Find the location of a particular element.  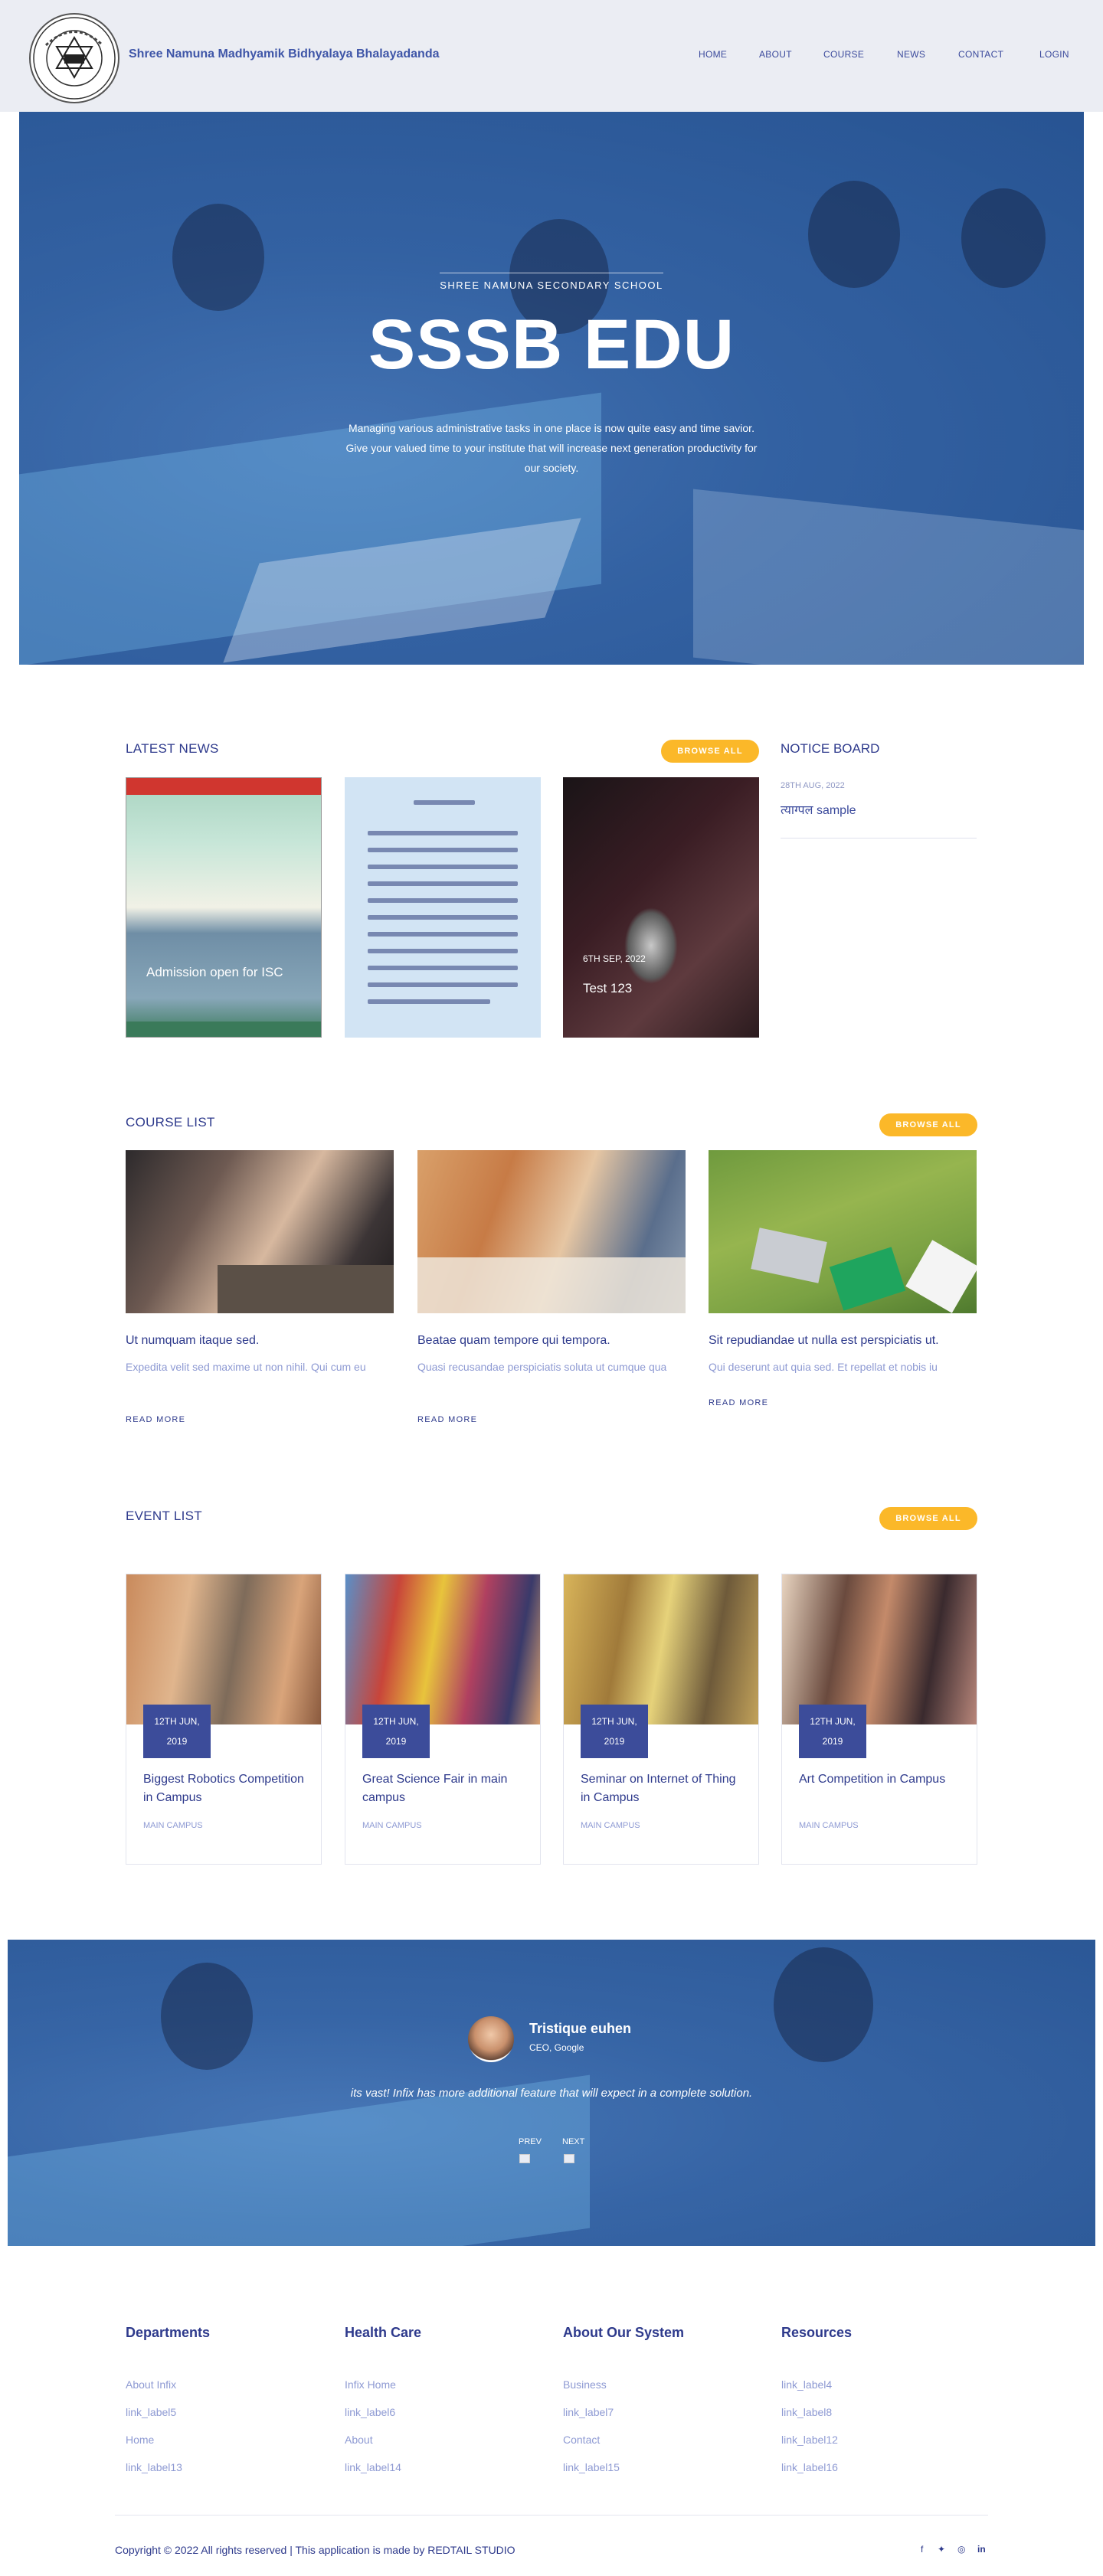

news-date: 6TH SEP, 2022 is located at coordinates (615, 958).